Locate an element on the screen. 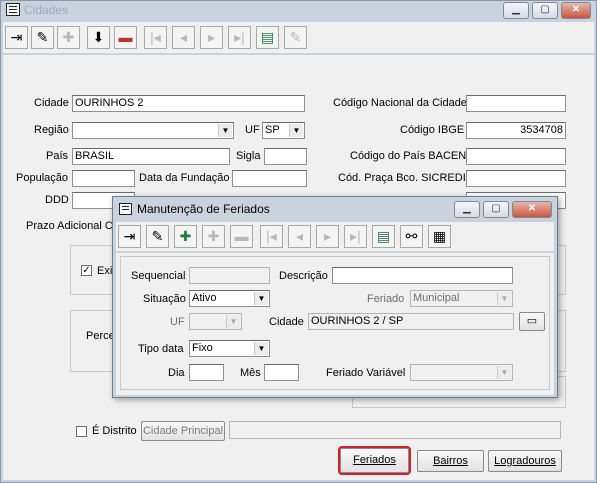 The width and height of the screenshot is (597, 483). bairros-button-label: Bairros is located at coordinates (450, 461).